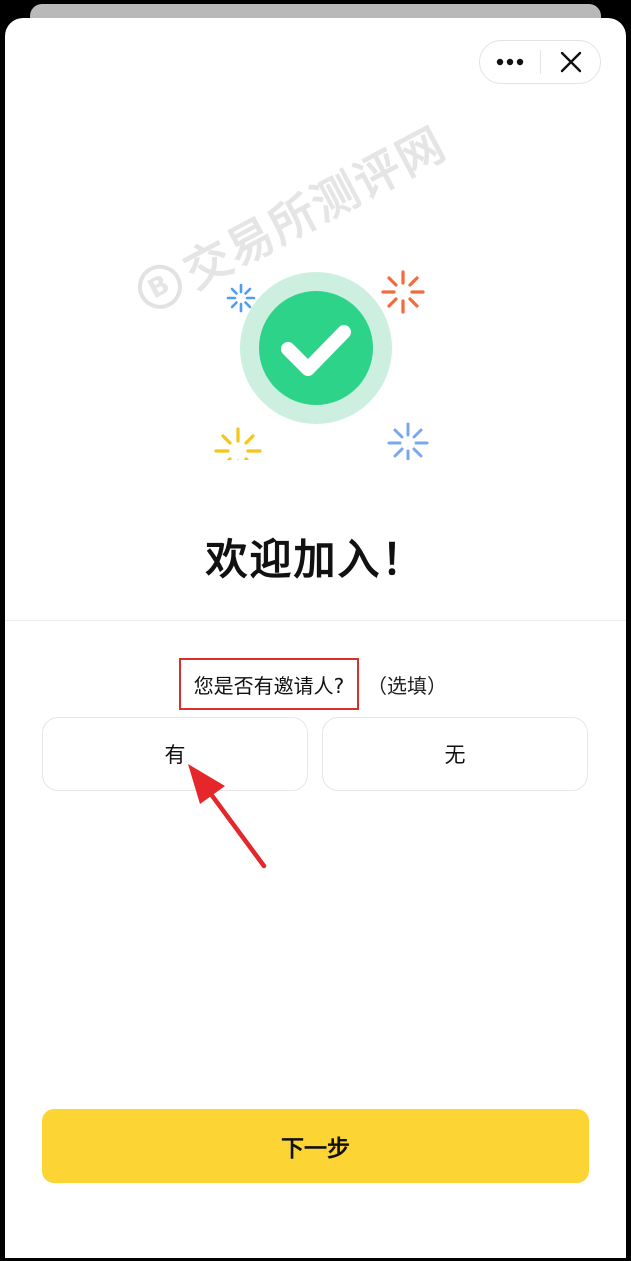  Describe the element at coordinates (315, 559) in the screenshot. I see `welcome-title: 欢迎加入！` at that location.